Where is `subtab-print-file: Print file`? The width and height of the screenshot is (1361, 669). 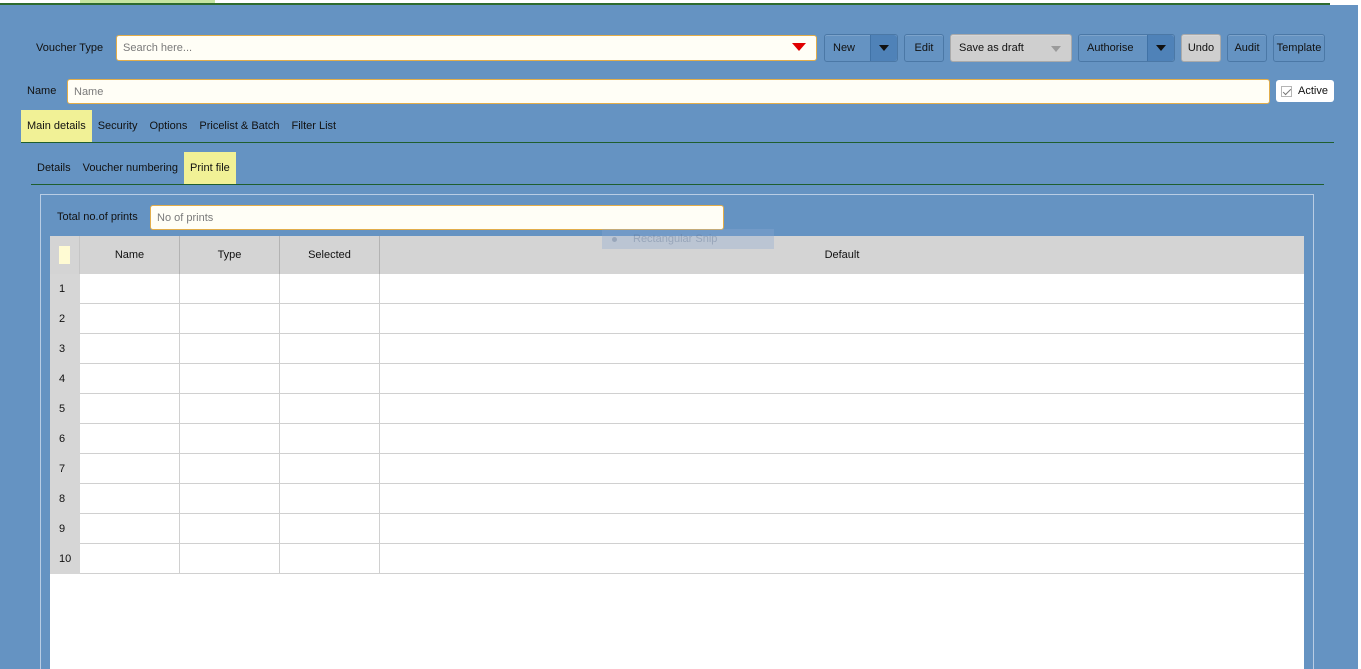 subtab-print-file: Print file is located at coordinates (210, 168).